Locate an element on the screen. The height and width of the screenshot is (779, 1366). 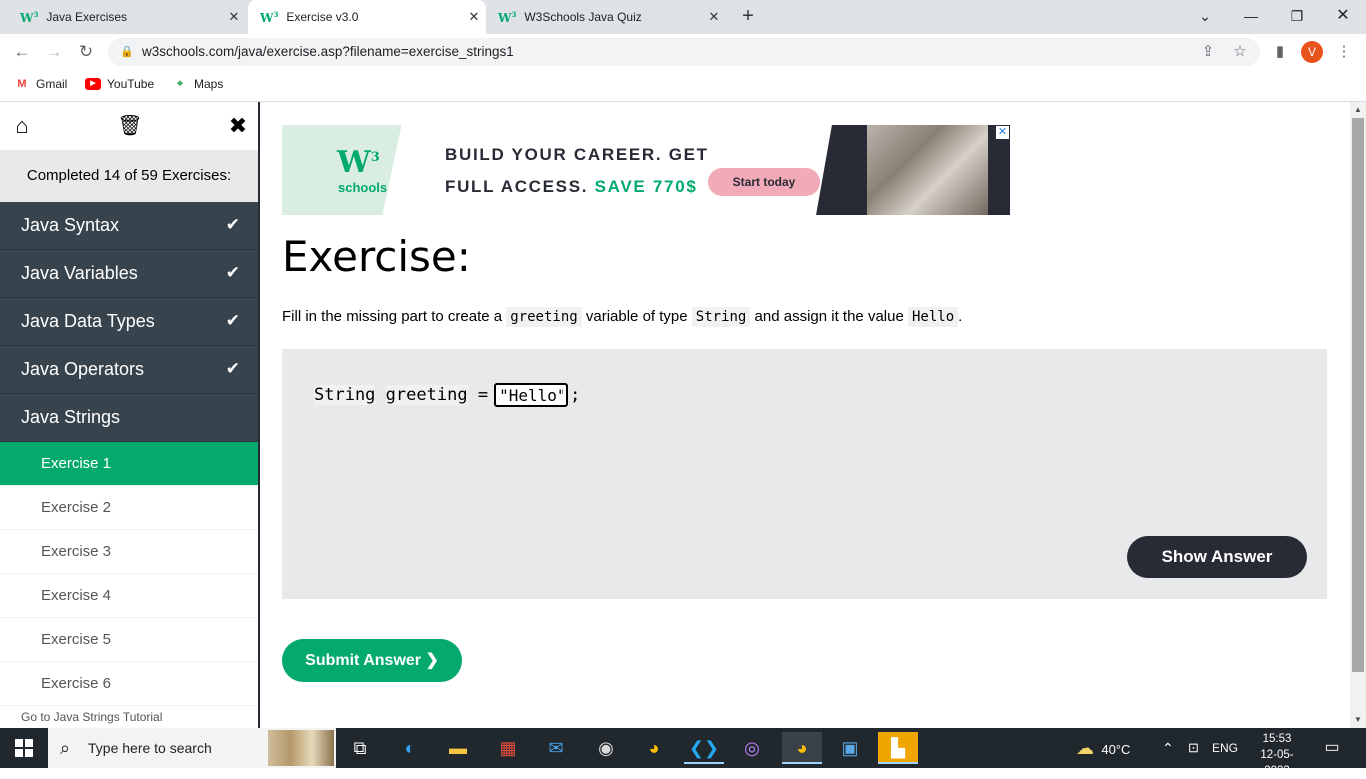
inline-code: Hello is located at coordinates (933, 317).